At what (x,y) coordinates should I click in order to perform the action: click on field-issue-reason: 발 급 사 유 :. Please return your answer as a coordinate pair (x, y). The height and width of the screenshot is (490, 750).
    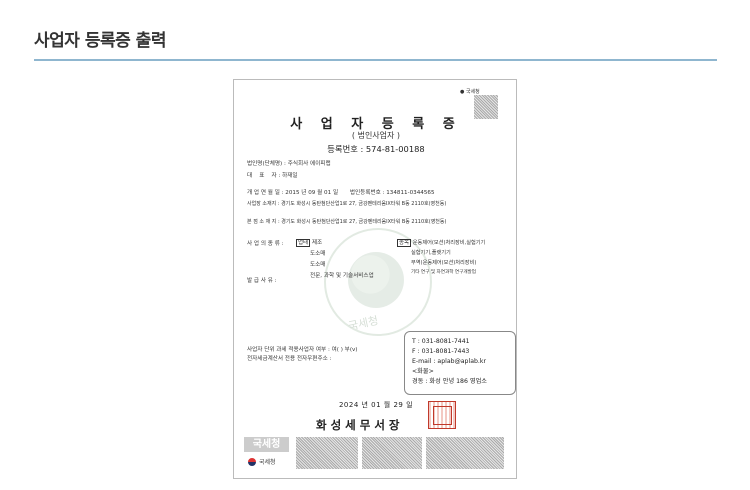
    Looking at the image, I should click on (262, 281).